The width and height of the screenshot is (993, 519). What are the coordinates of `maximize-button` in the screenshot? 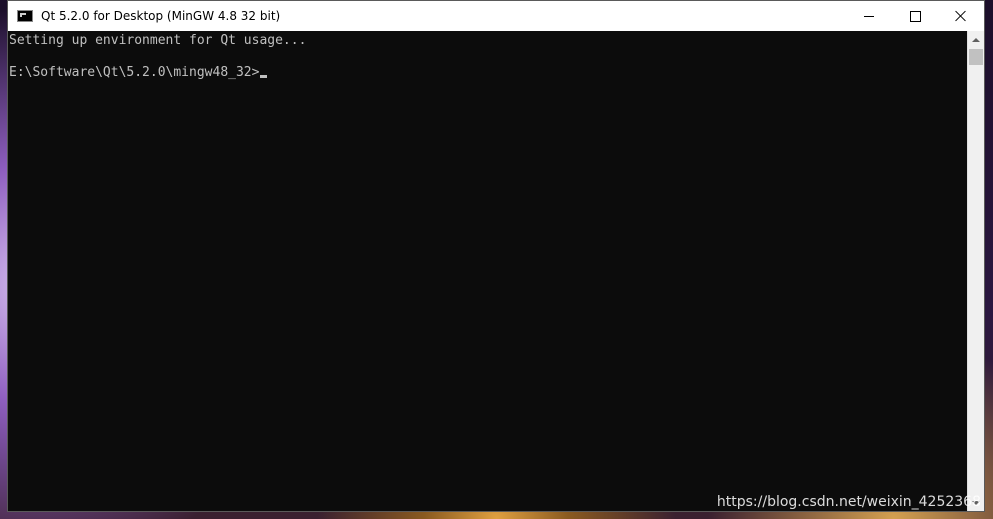 It's located at (915, 16).